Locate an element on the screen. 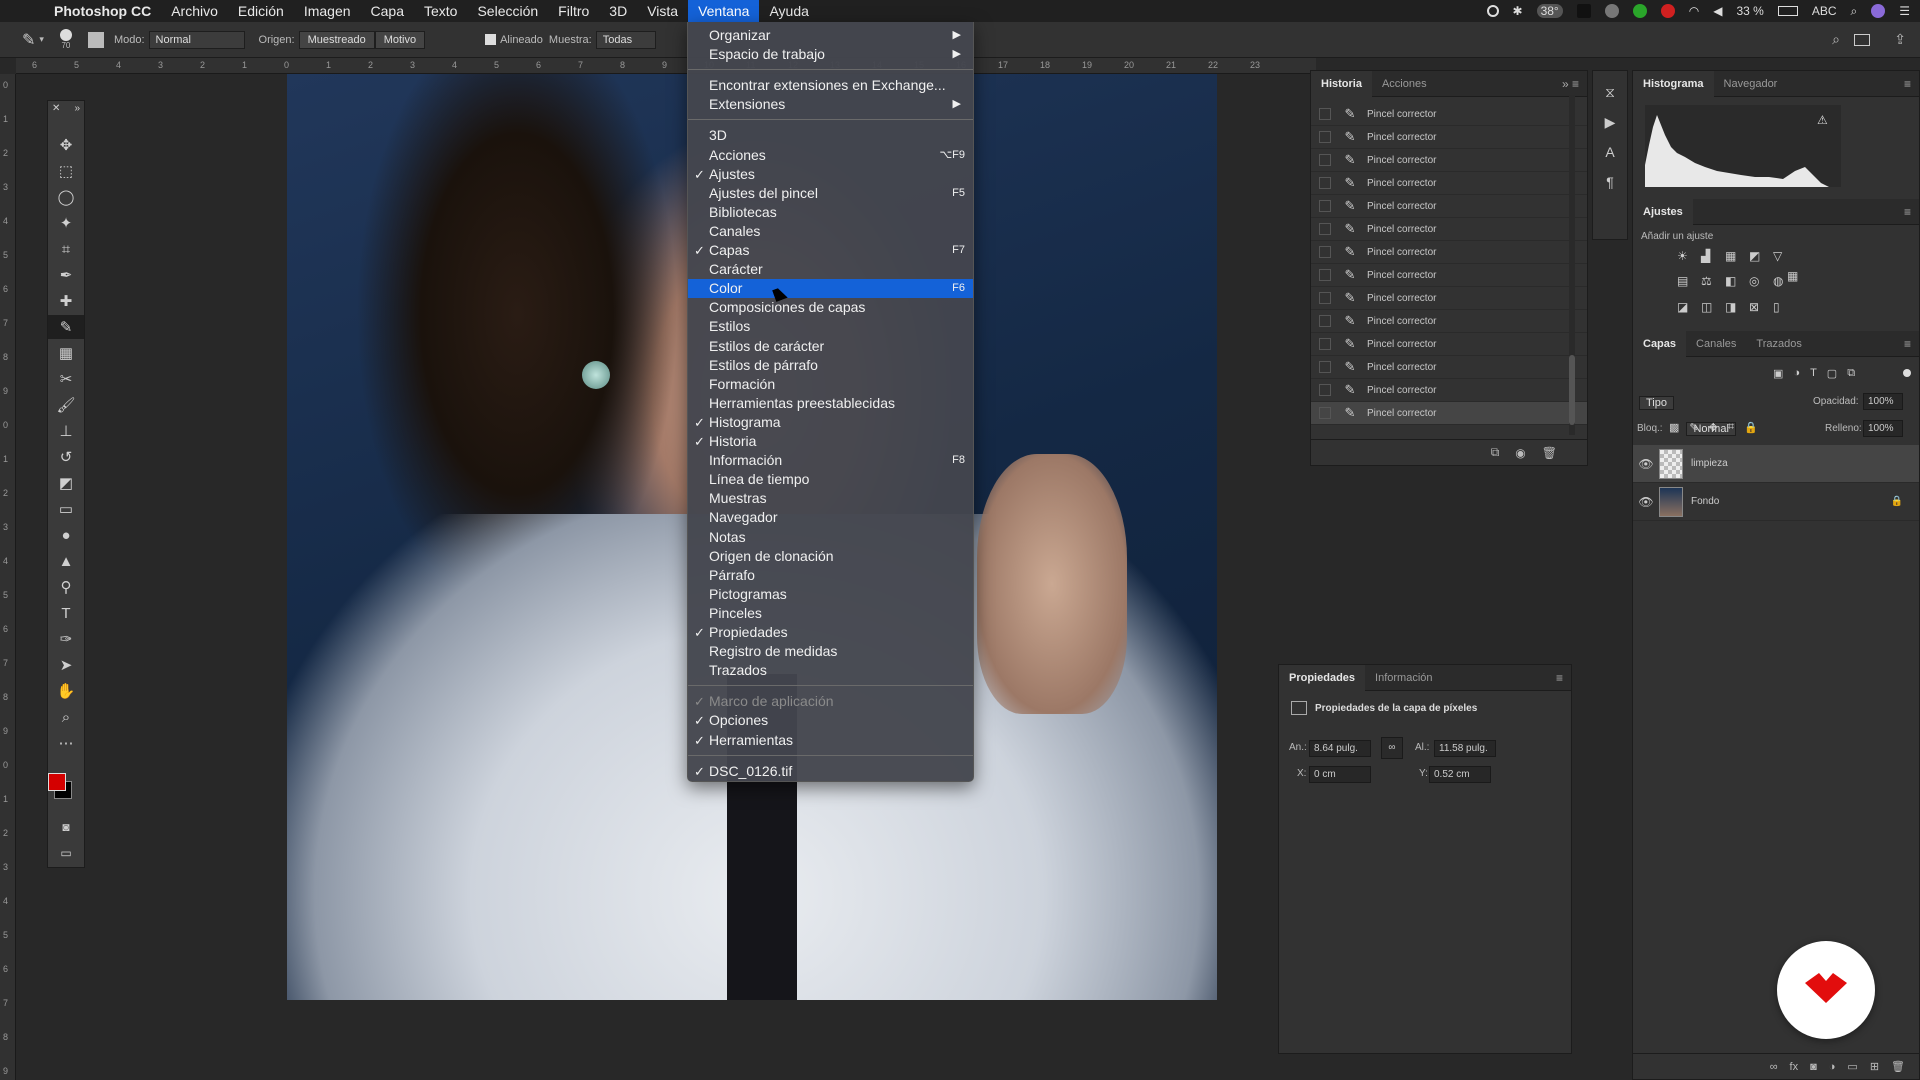 The image size is (1920, 1080). brush-settings-icon is located at coordinates (95, 39).